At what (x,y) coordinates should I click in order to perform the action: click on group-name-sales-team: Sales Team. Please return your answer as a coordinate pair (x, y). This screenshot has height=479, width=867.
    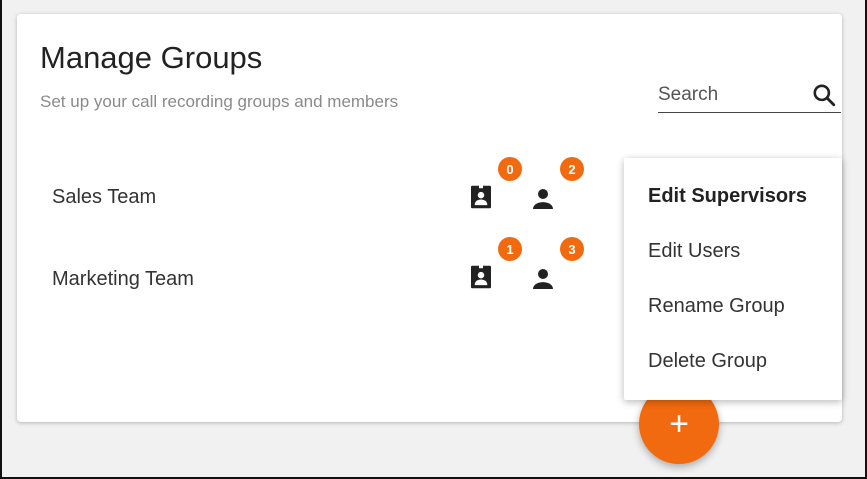
    Looking at the image, I should click on (104, 197).